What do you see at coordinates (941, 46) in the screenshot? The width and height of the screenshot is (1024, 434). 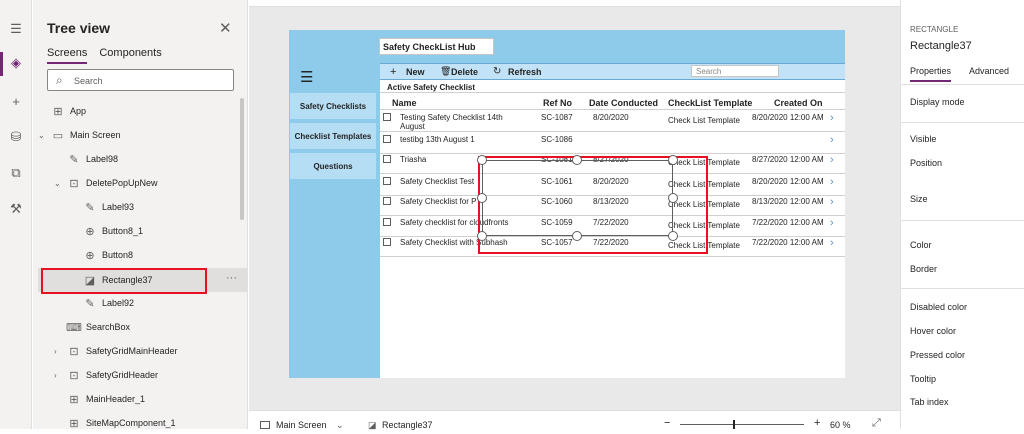 I see `control-name: Rectangle37` at bounding box center [941, 46].